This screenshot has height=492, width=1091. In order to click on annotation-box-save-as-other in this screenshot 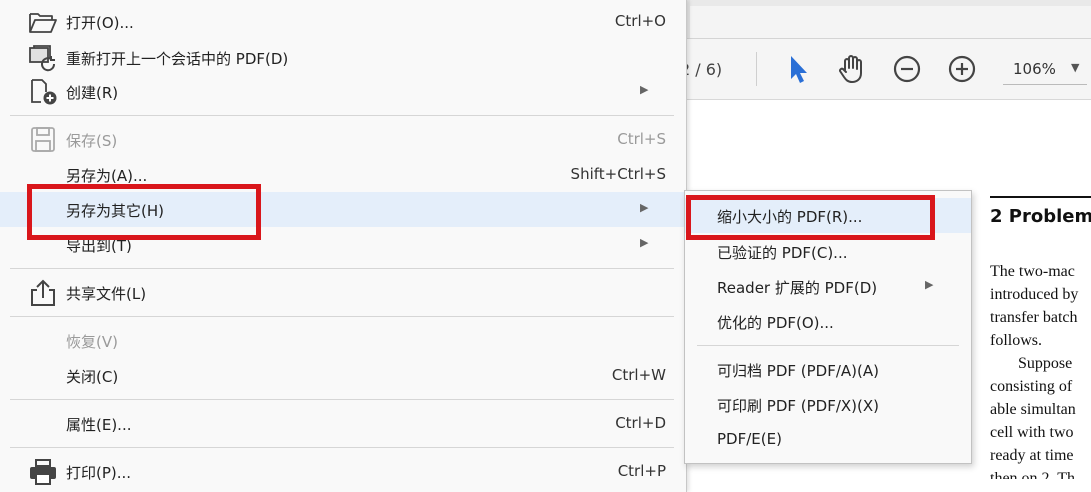, I will do `click(144, 212)`.